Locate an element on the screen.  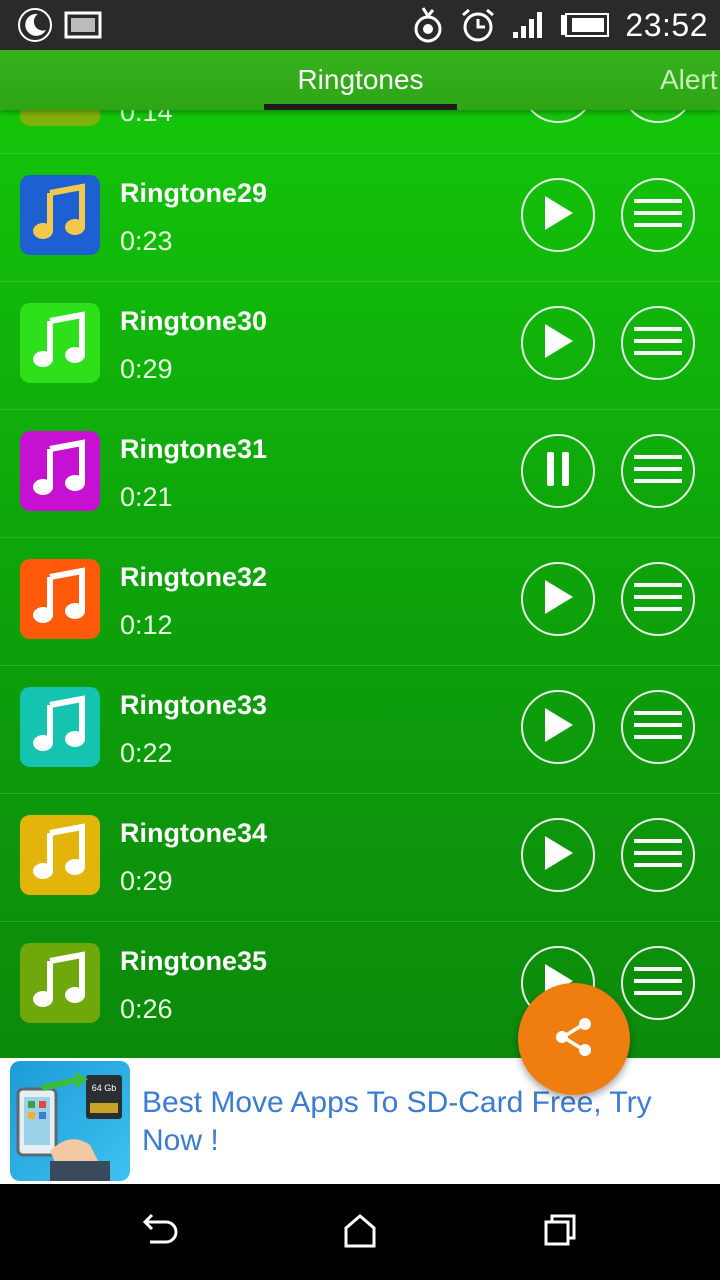
home-button is located at coordinates (360, 1232).